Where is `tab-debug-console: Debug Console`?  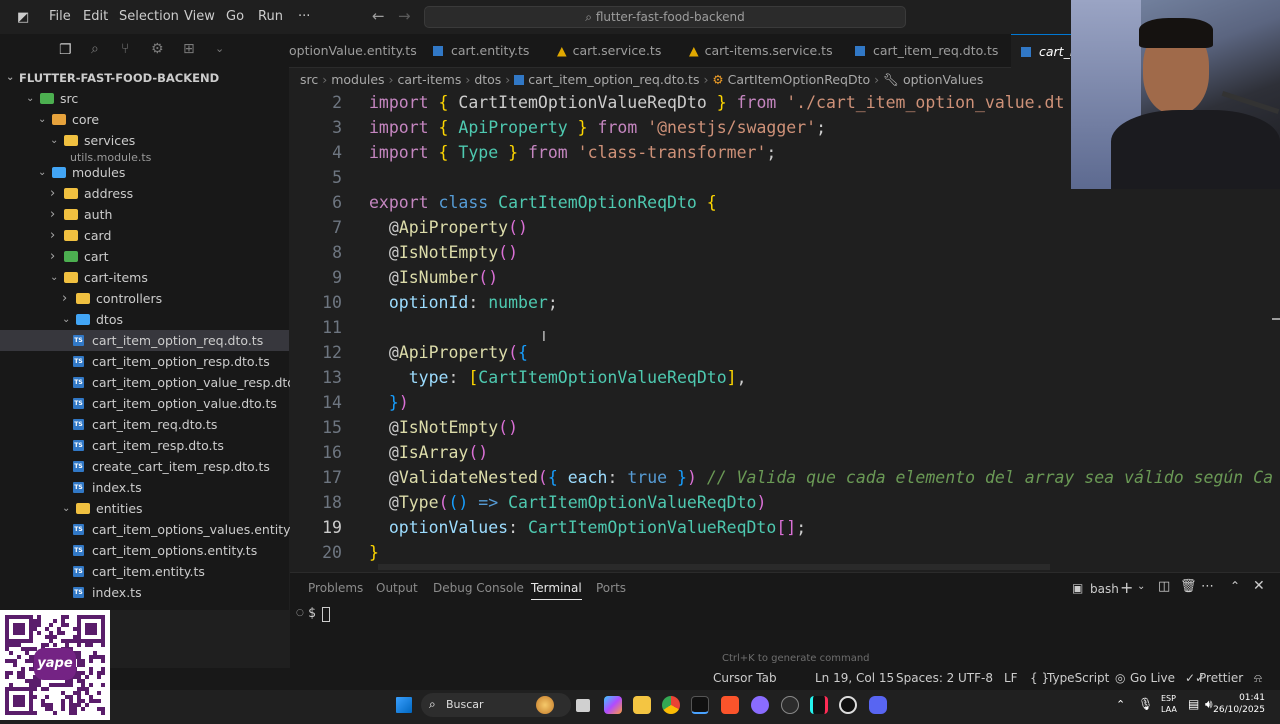
tab-debug-console: Debug Console is located at coordinates (478, 588).